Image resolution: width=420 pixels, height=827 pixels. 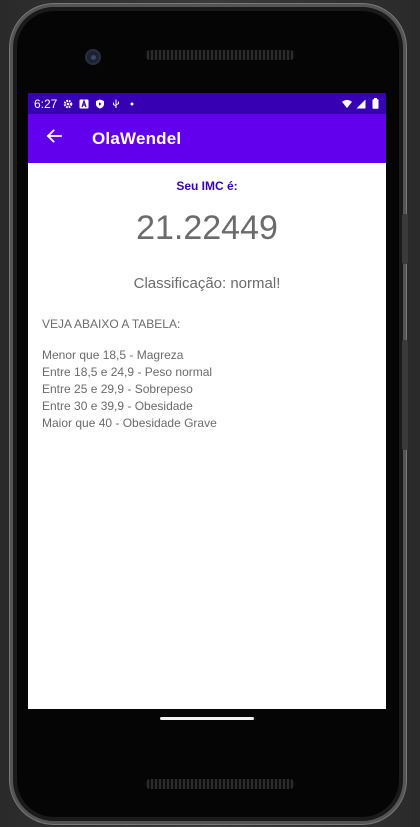 What do you see at coordinates (137, 138) in the screenshot?
I see `app-title: OlaWendel` at bounding box center [137, 138].